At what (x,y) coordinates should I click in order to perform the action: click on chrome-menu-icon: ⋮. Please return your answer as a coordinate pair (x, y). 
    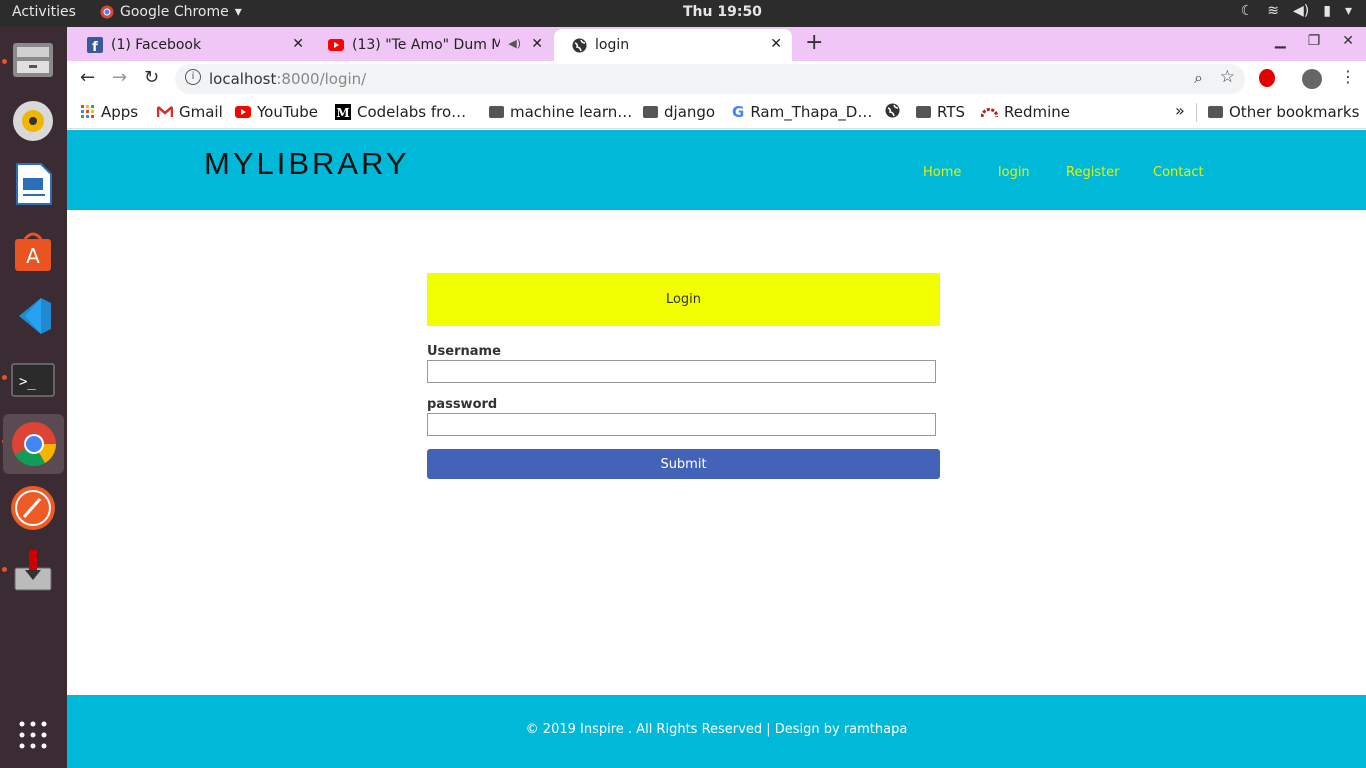
    Looking at the image, I should click on (1348, 76).